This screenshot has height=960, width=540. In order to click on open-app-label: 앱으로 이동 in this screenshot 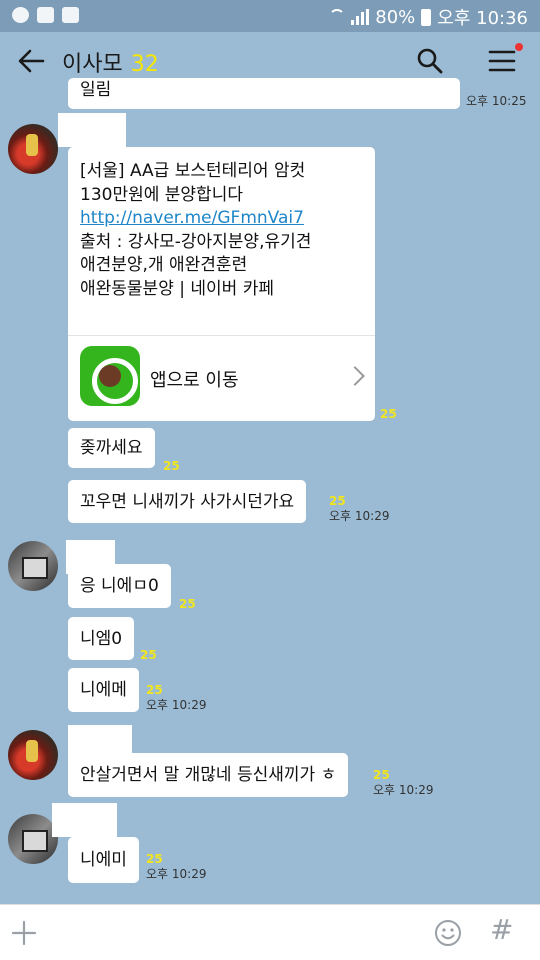, I will do `click(194, 379)`.